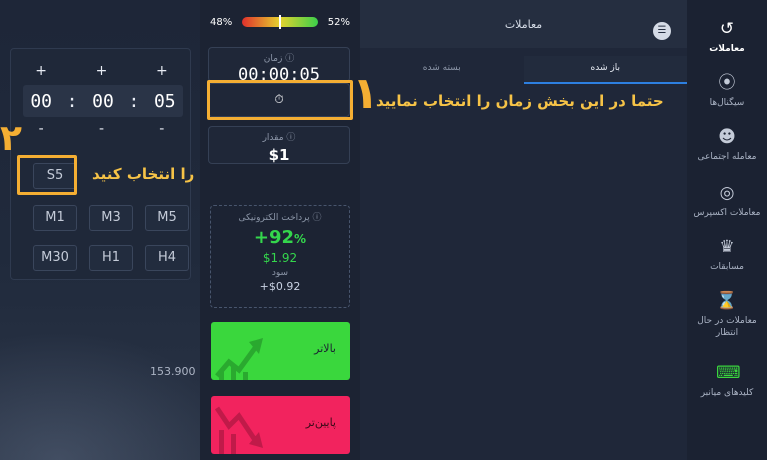  Describe the element at coordinates (279, 155) in the screenshot. I see `amount-value: $1` at that location.